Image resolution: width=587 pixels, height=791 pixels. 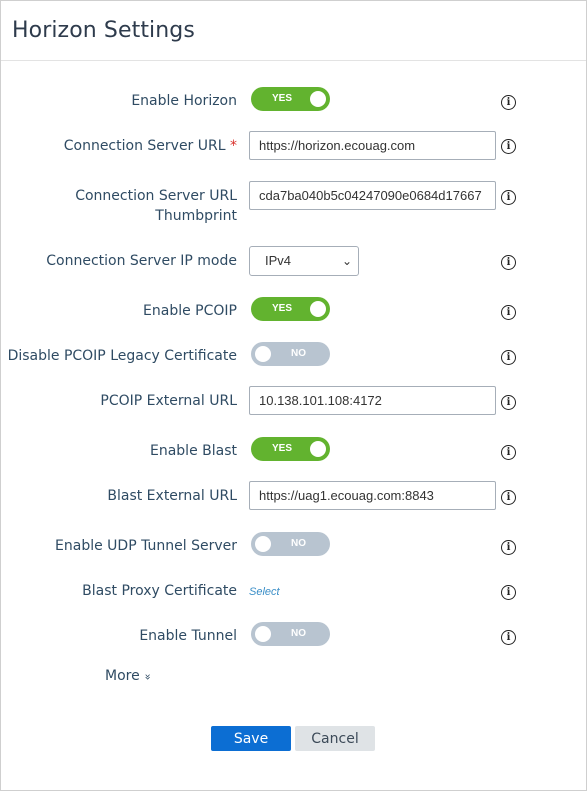 What do you see at coordinates (122, 356) in the screenshot?
I see `disable-pcoip-legacy-cert-label: Disable PCOIP Legacy Certificate` at bounding box center [122, 356].